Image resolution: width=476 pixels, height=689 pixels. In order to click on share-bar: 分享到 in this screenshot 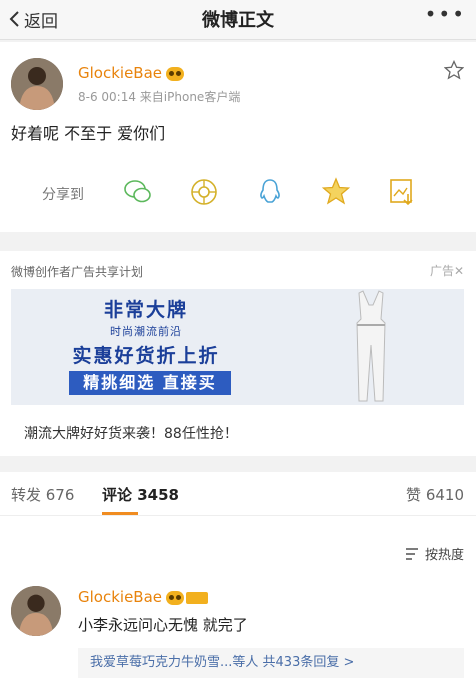, I will do `click(238, 193)`.